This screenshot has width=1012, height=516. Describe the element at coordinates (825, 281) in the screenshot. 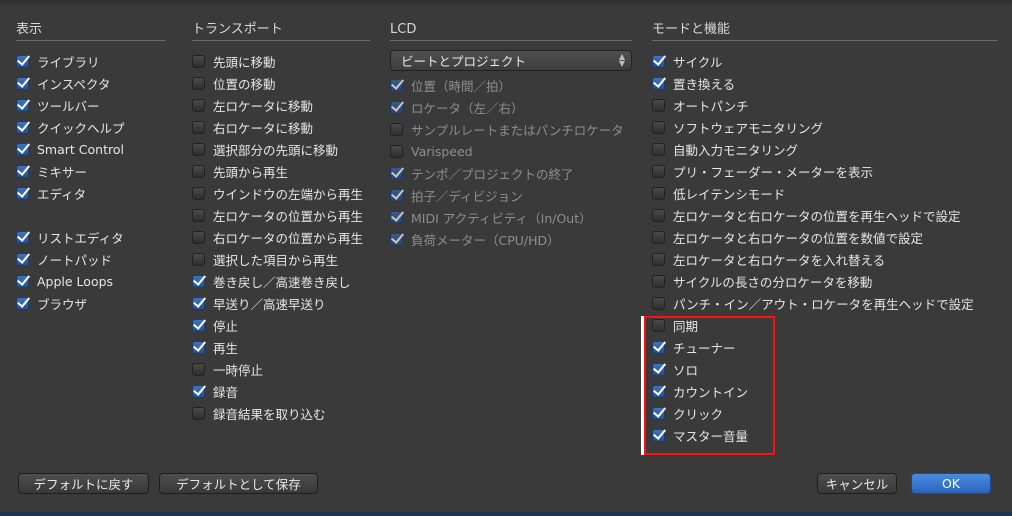

I see `modes-option: サイクルの長さの分ロケータを移動` at that location.